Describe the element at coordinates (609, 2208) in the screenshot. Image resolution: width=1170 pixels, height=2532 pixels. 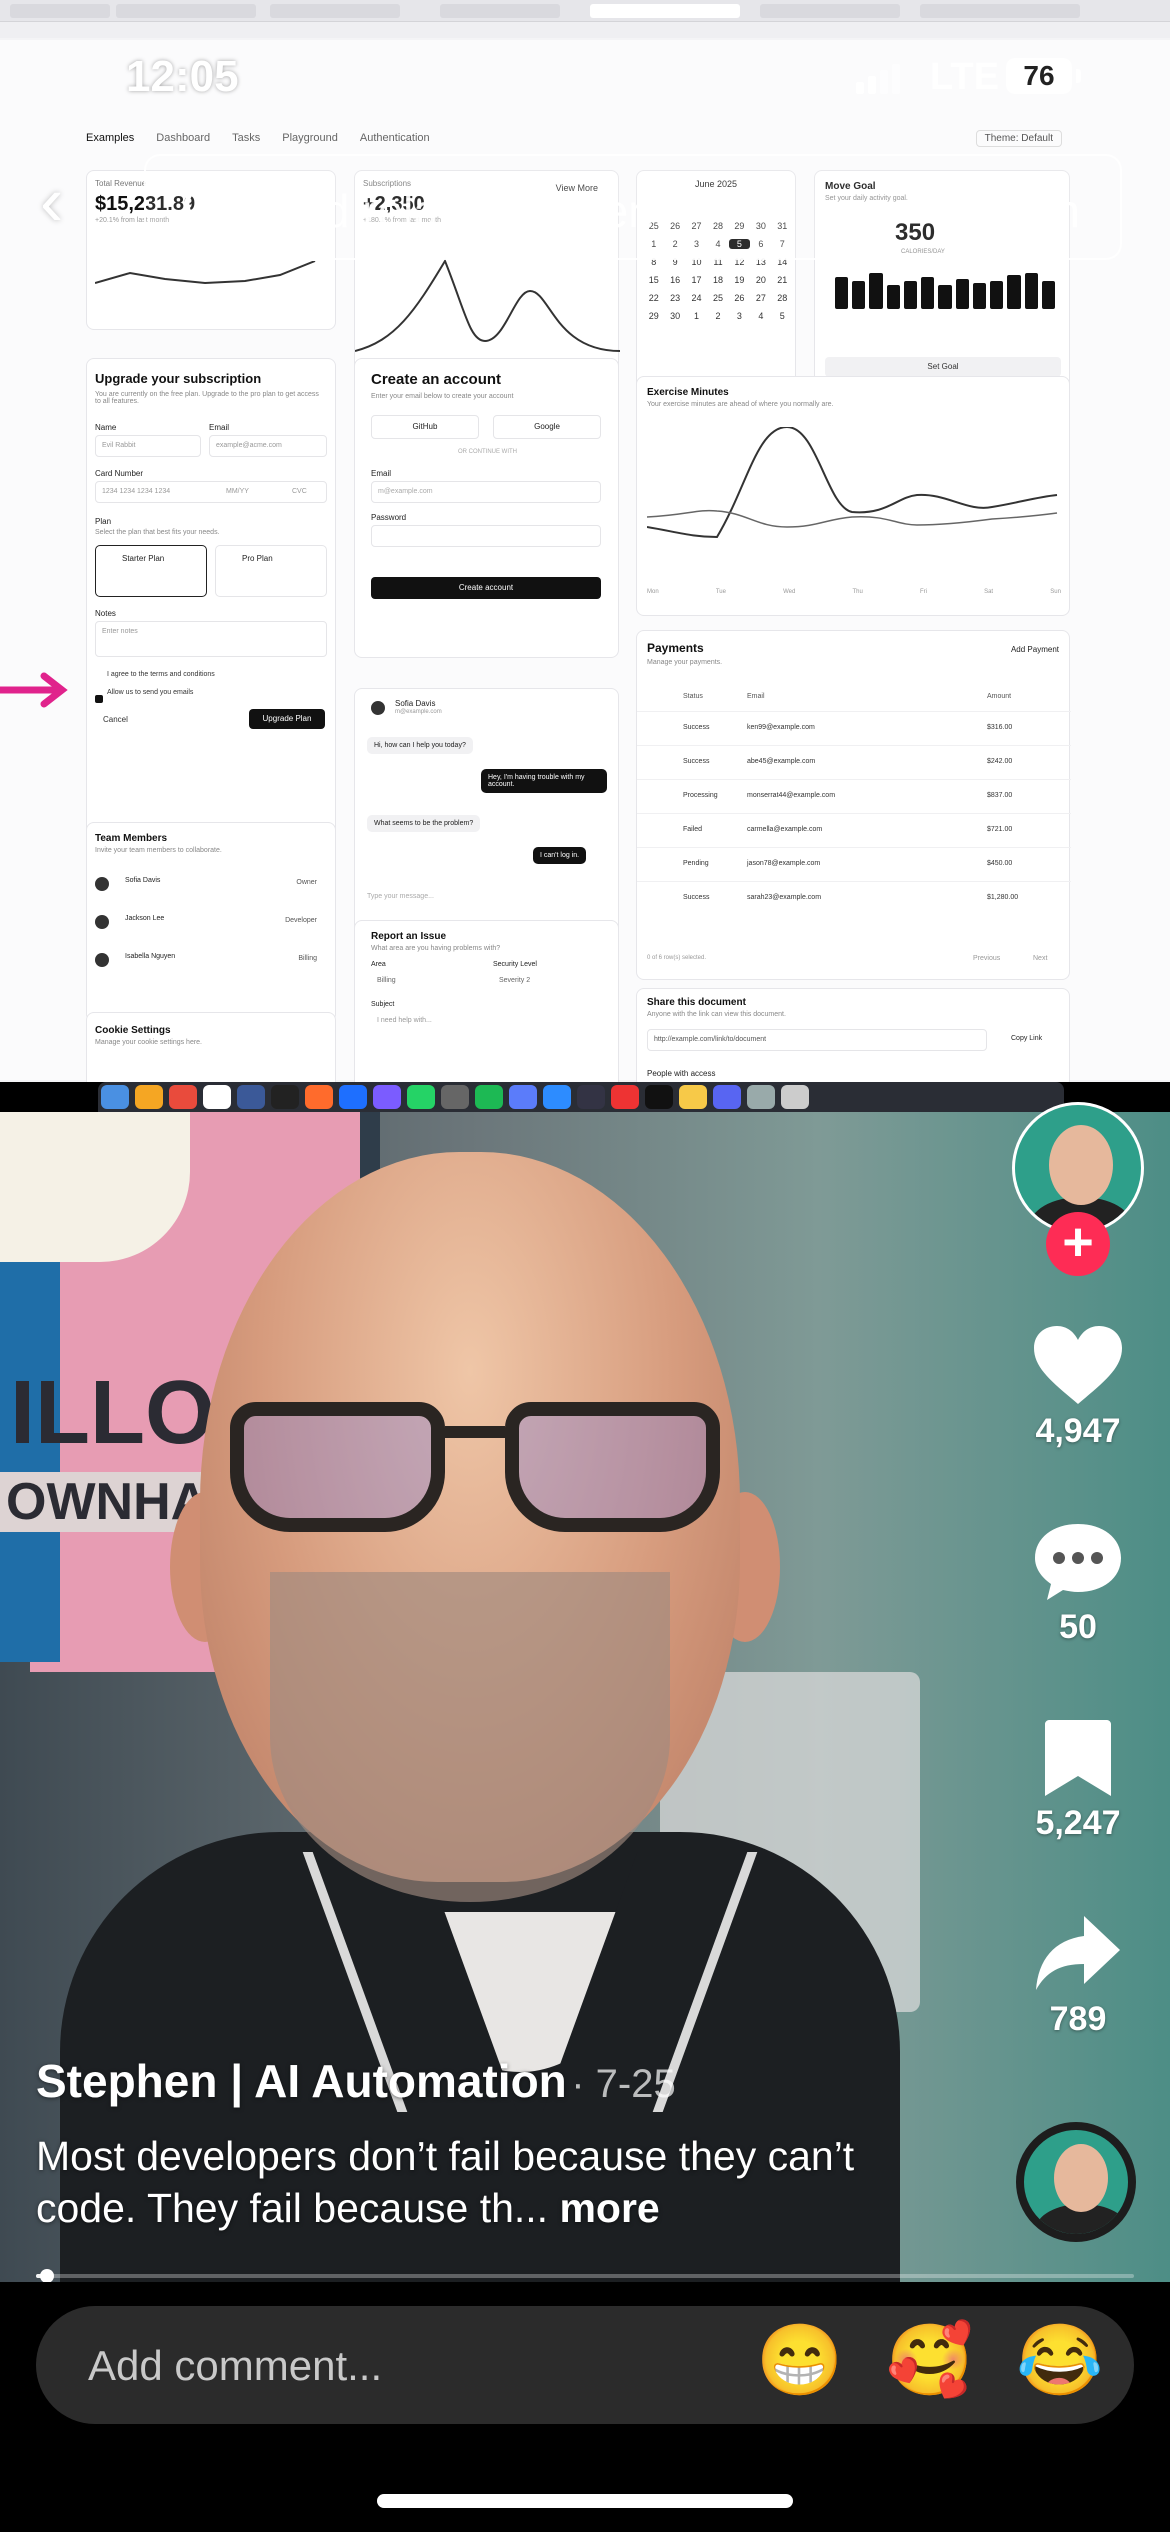
I see `more-link: more` at that location.